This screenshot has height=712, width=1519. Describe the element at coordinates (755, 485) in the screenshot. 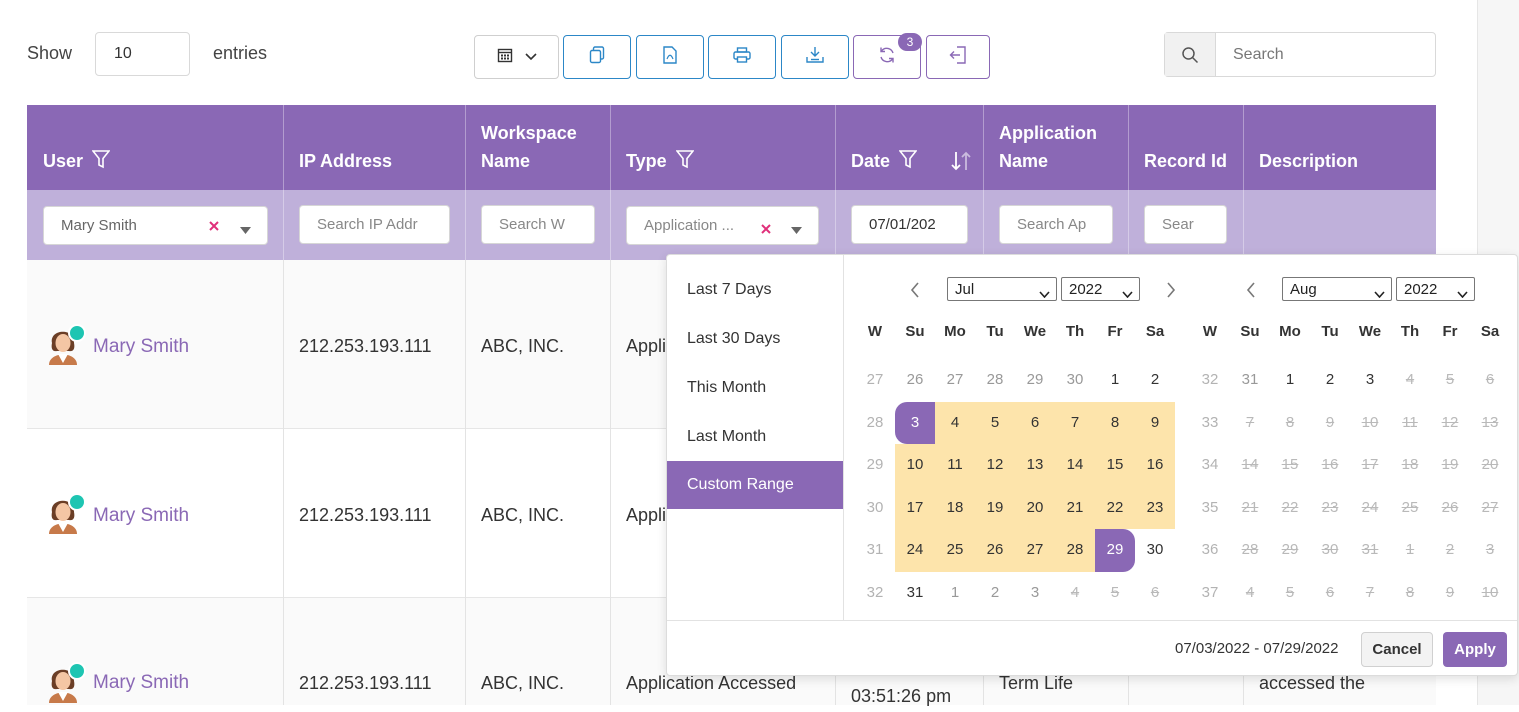

I see `range-custom-range: Custom Range` at that location.